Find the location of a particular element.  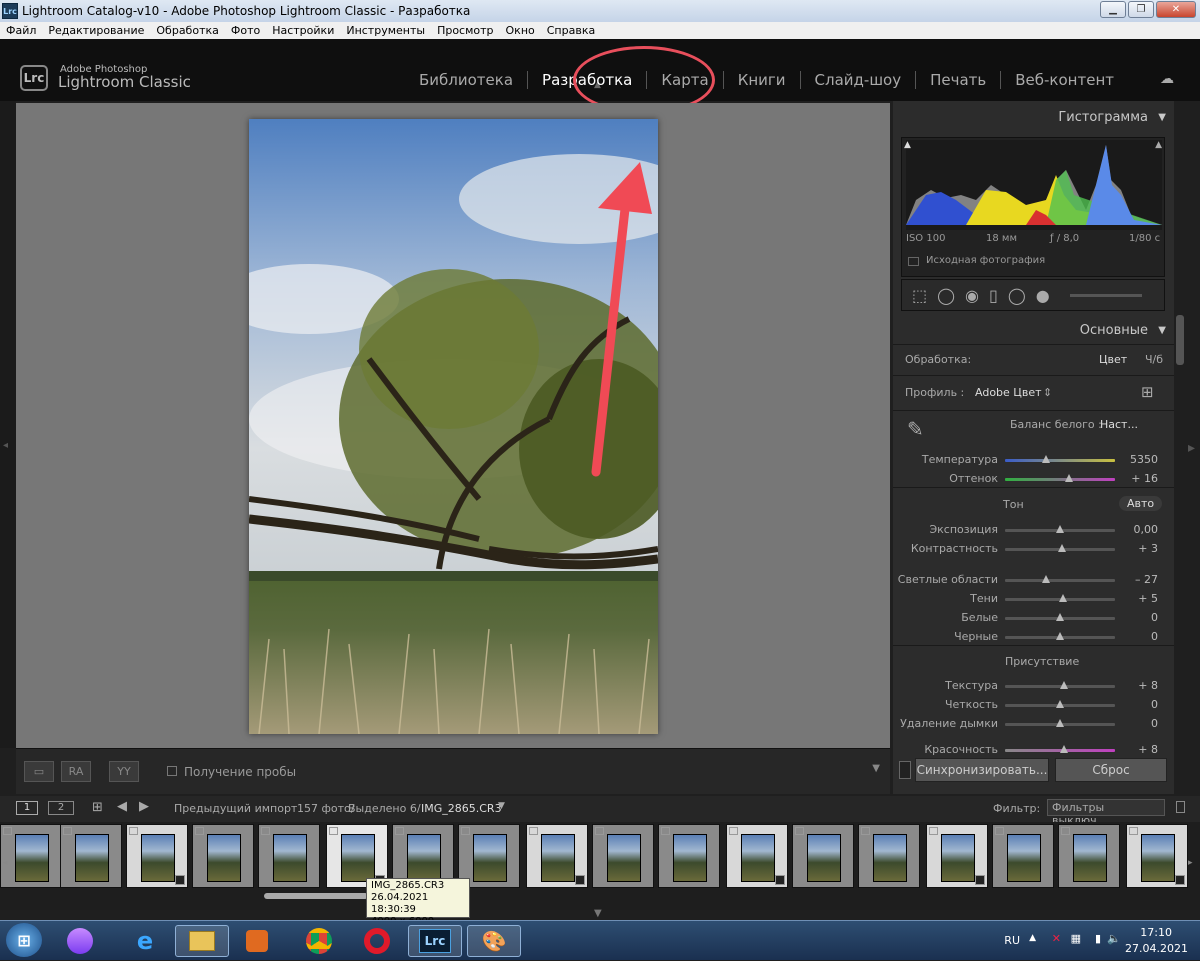

module-web: Веб-контент is located at coordinates (1064, 80).